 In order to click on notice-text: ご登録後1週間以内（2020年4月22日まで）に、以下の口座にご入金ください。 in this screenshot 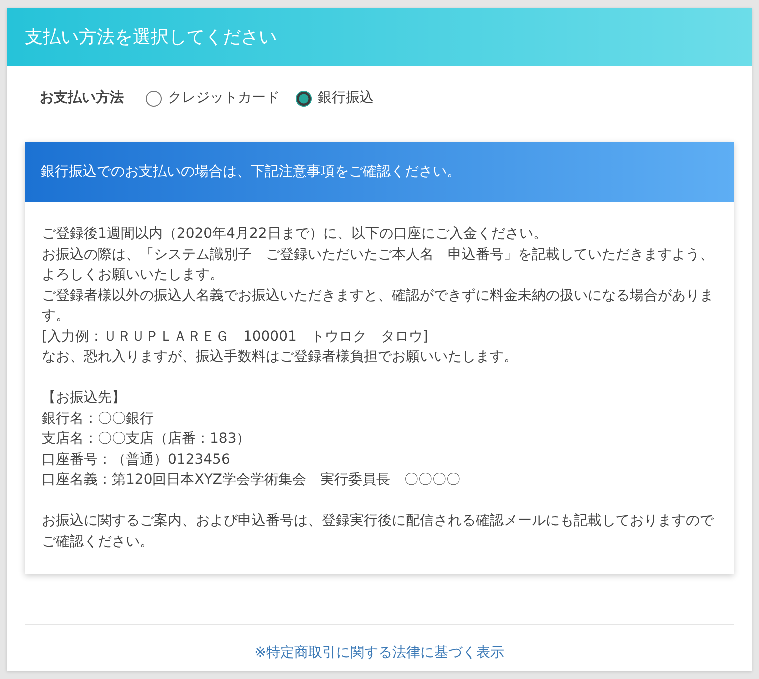, I will do `click(295, 234)`.